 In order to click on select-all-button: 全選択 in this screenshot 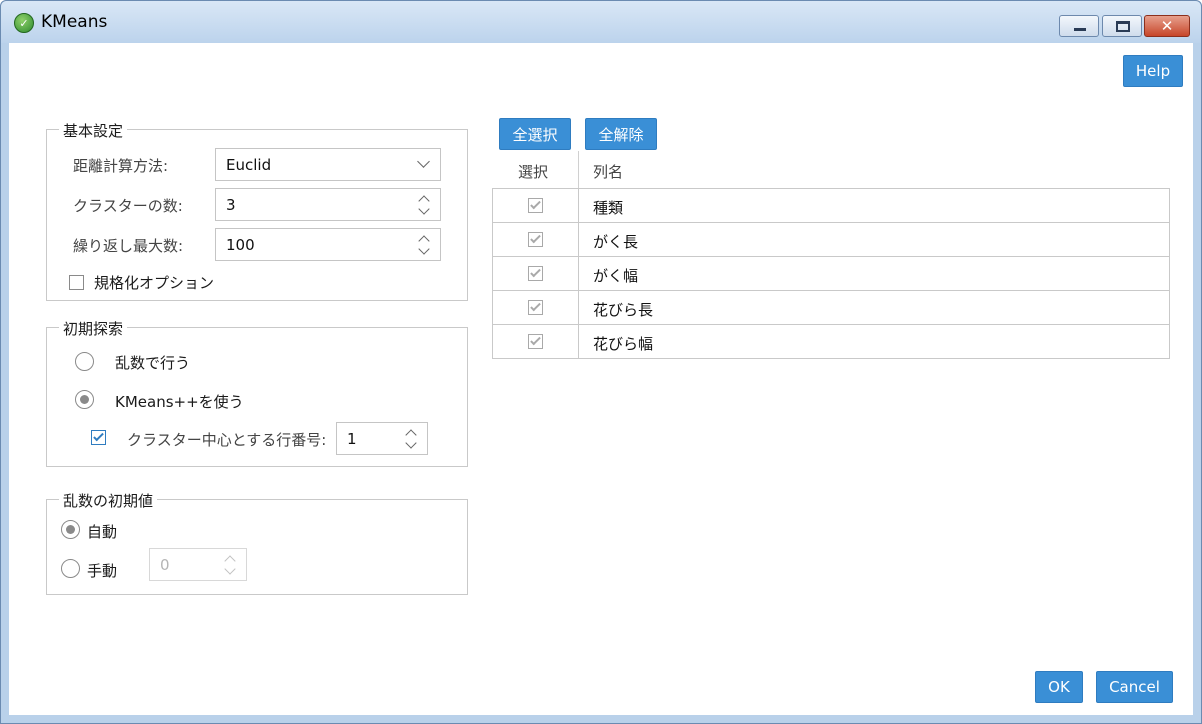, I will do `click(535, 134)`.